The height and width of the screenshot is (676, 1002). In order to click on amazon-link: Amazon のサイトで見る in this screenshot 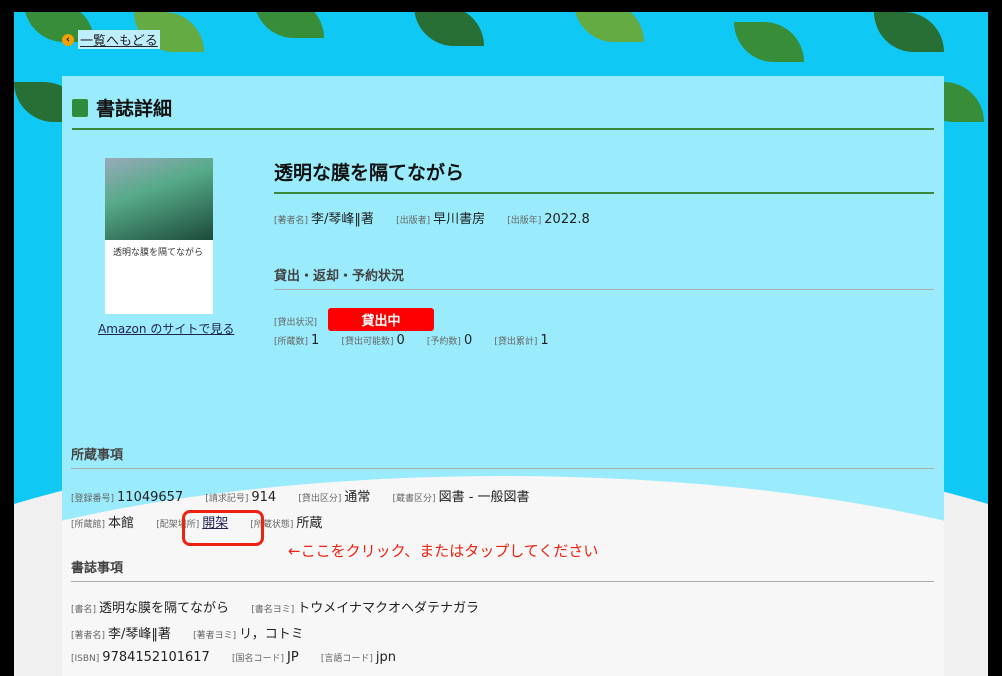, I will do `click(166, 328)`.